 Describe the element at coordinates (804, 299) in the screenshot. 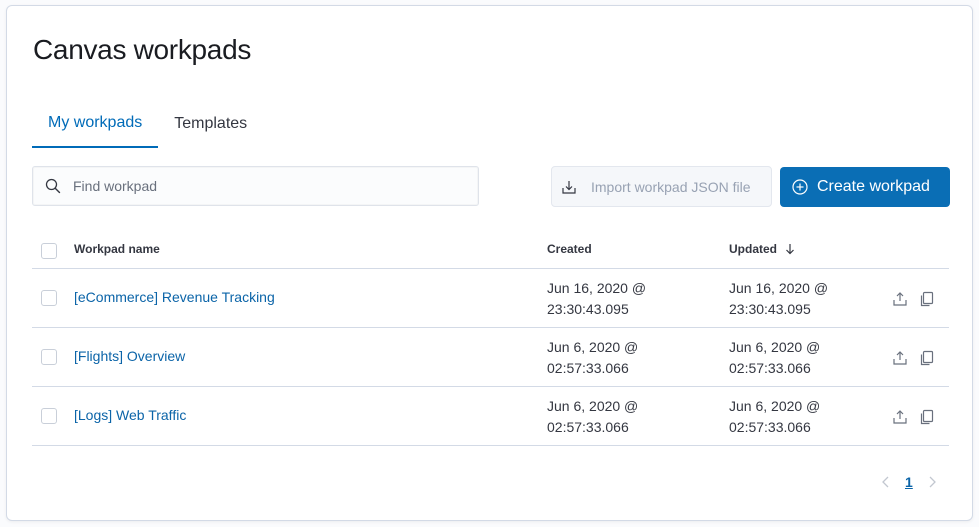

I see `updated-cell: Jun 16, 2020 @ 23:30:43.095` at that location.